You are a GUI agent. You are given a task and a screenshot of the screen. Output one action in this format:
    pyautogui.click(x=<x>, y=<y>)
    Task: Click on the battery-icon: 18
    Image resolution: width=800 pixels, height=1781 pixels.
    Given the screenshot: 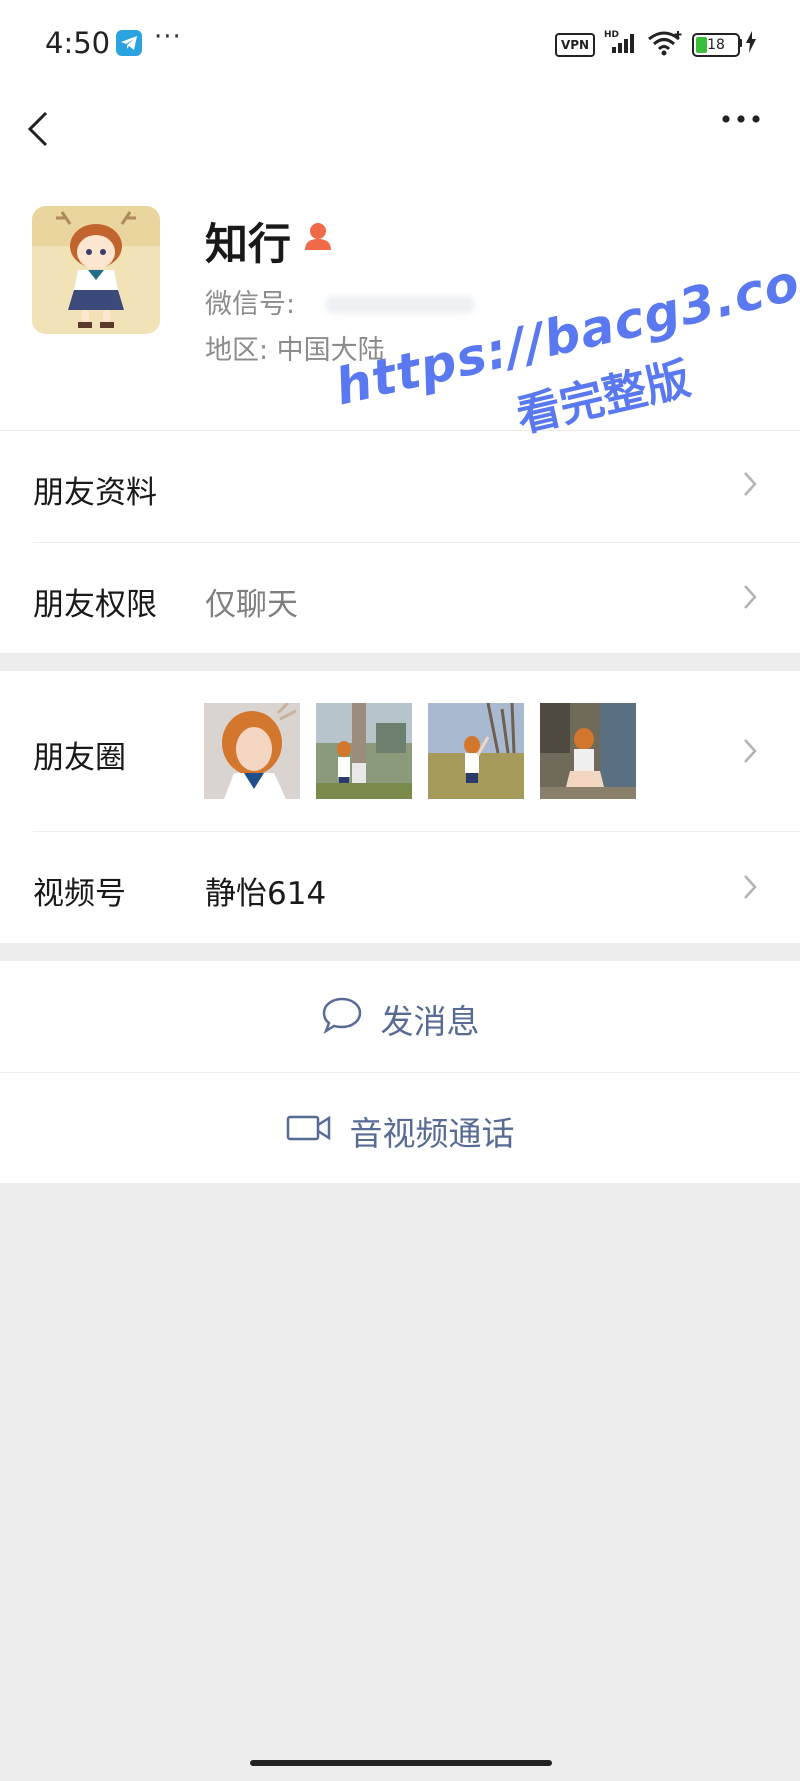 What is the action you would take?
    pyautogui.click(x=716, y=45)
    